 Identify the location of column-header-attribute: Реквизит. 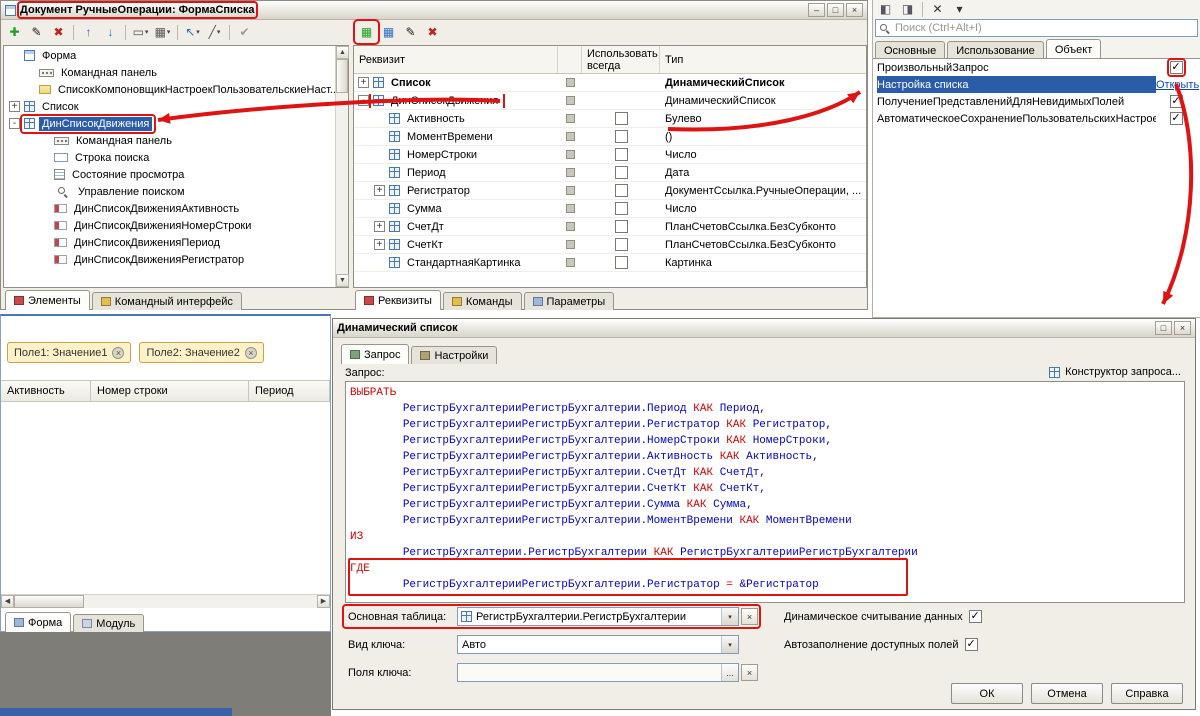
(456, 59).